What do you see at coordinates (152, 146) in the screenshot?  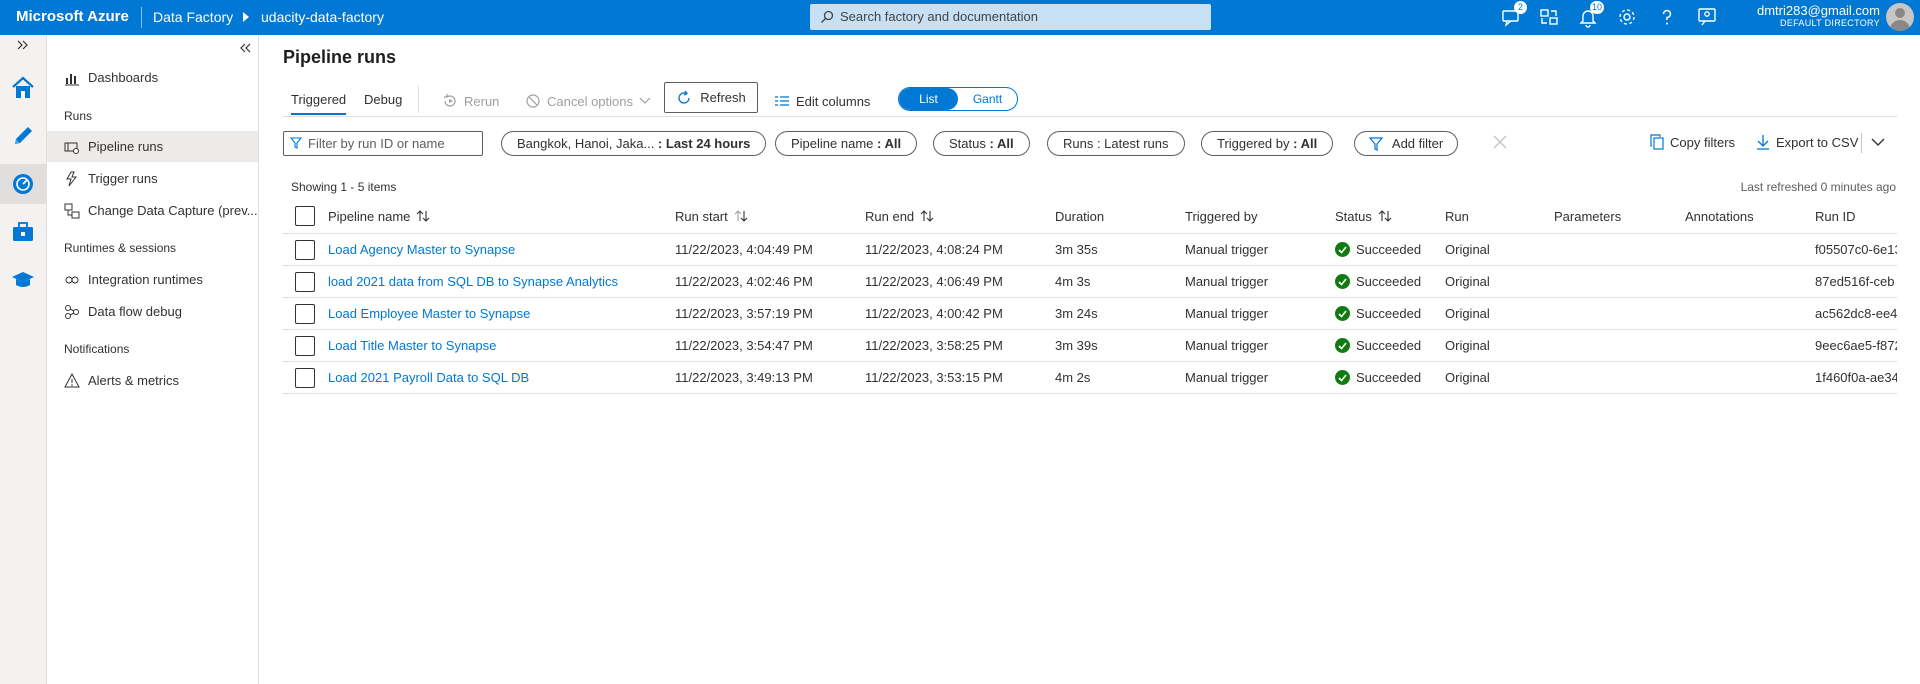 I see `sidebar-item-pipeline-runs: Pipeline runs` at bounding box center [152, 146].